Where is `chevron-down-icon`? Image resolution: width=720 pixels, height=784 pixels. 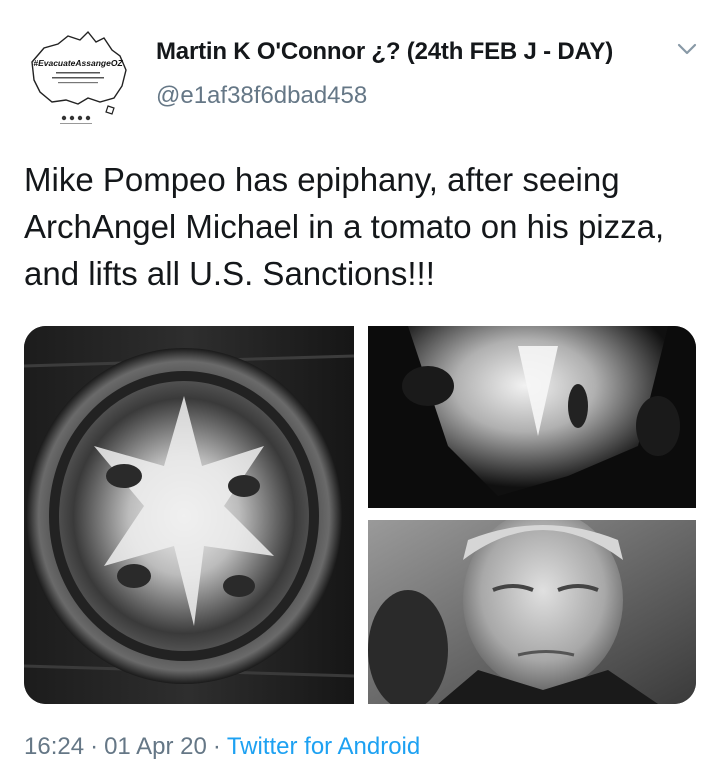
chevron-down-icon is located at coordinates (687, 49).